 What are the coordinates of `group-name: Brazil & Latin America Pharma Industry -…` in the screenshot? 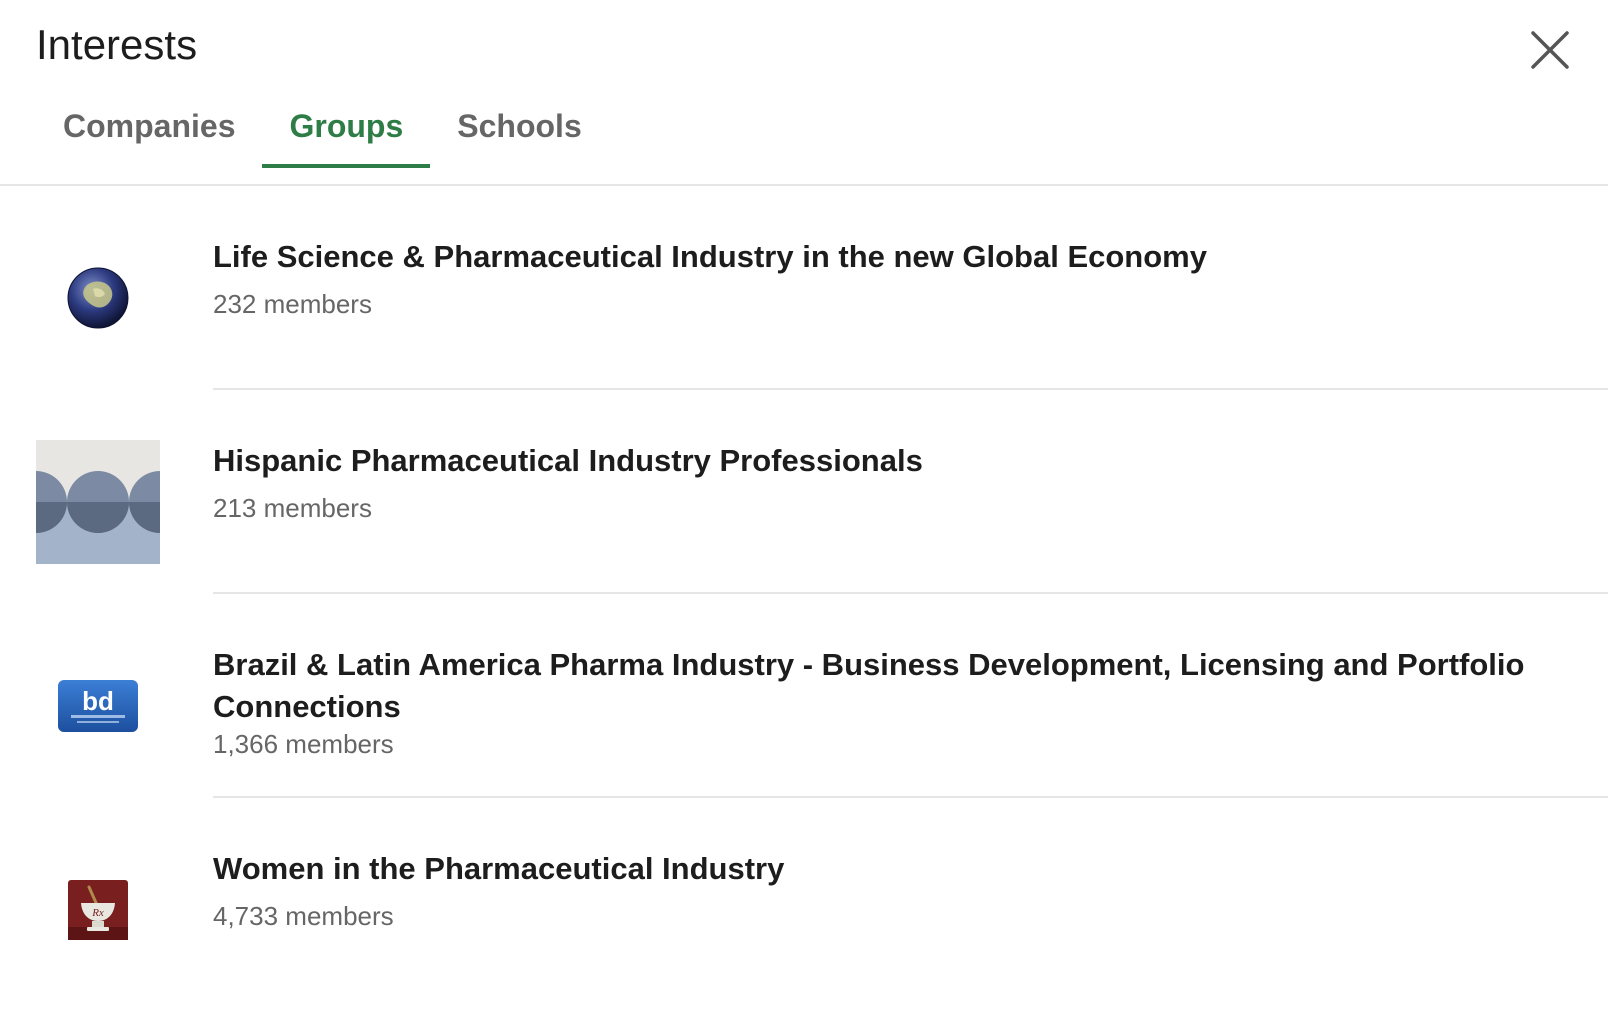 It's located at (878, 686).